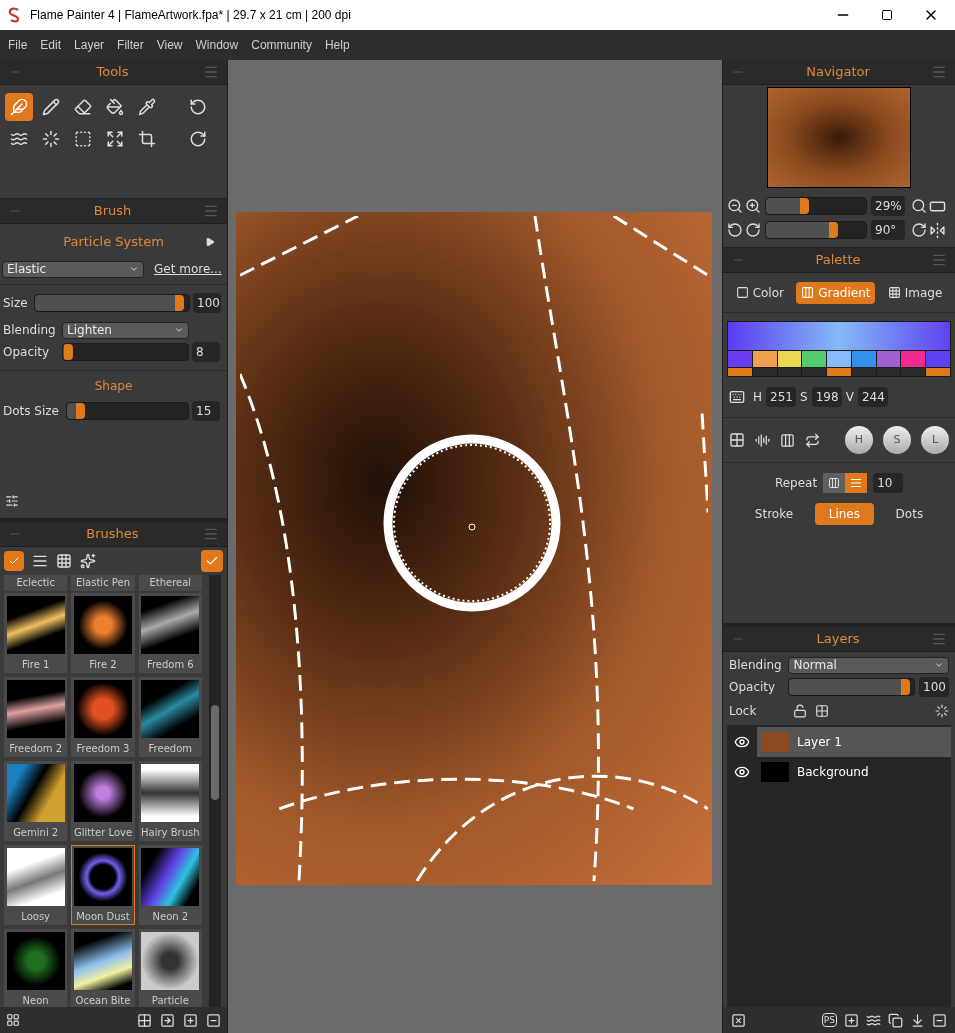 The height and width of the screenshot is (1033, 955). I want to click on brush-label: Eclectic, so click(36, 583).